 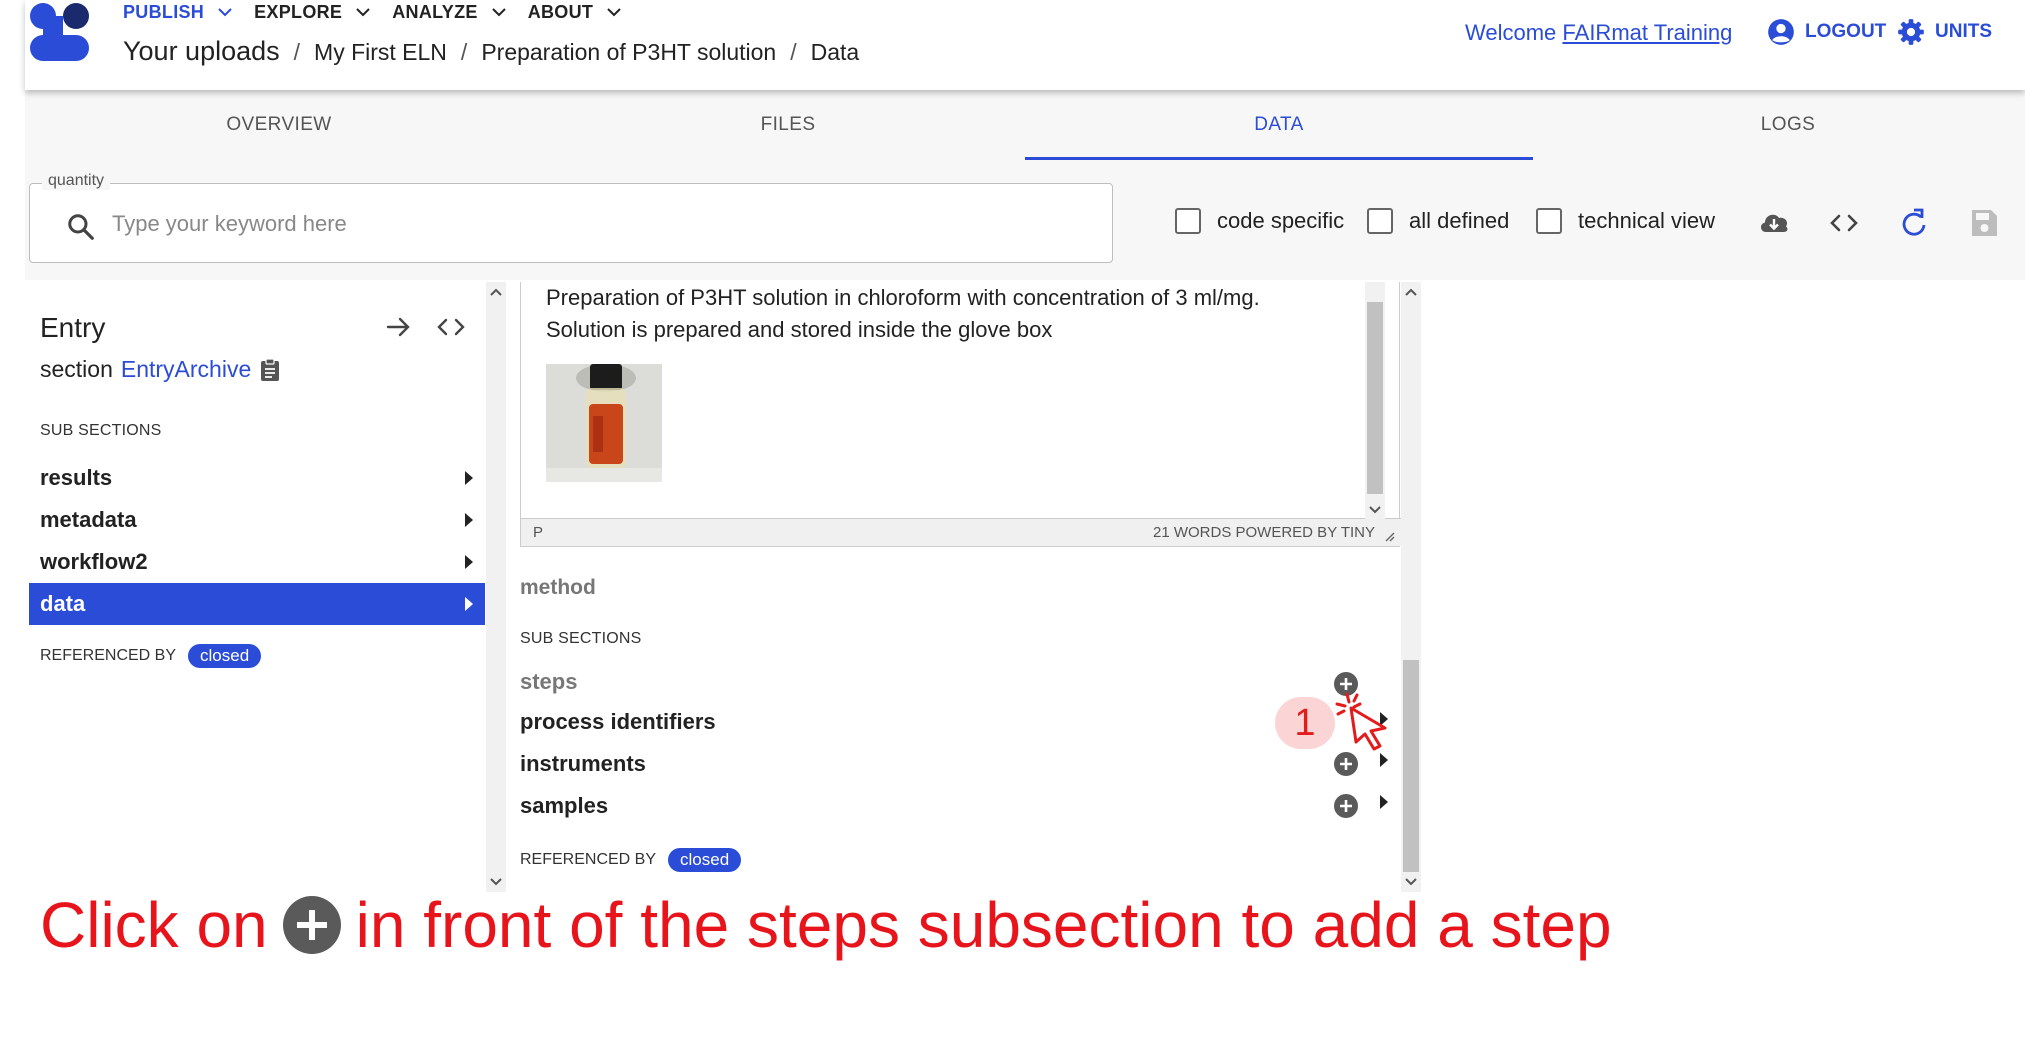 What do you see at coordinates (1438, 221) in the screenshot?
I see `checkbox-all-defined: all defined` at bounding box center [1438, 221].